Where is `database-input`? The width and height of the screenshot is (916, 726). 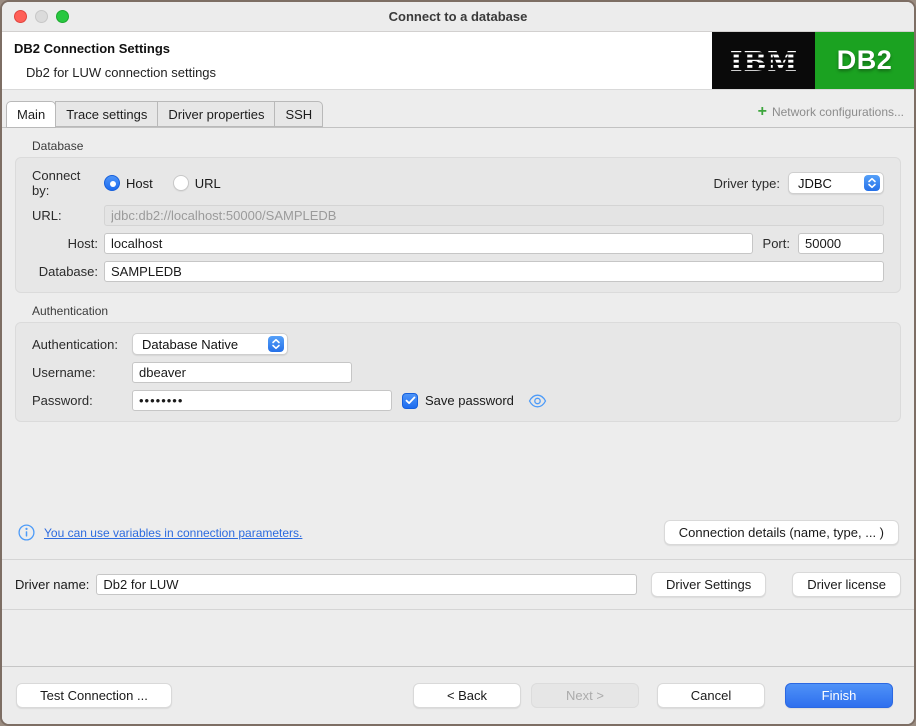 database-input is located at coordinates (494, 271).